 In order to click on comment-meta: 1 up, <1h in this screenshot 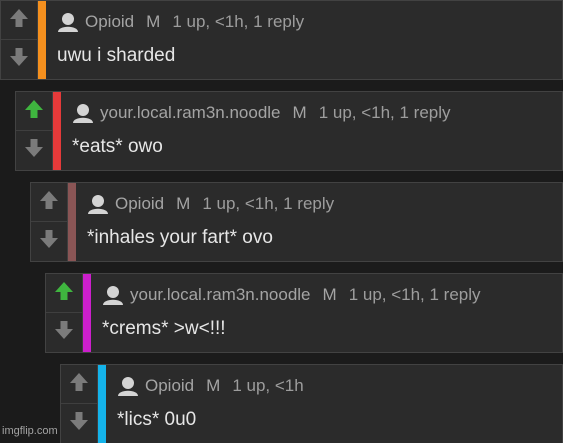, I will do `click(268, 385)`.